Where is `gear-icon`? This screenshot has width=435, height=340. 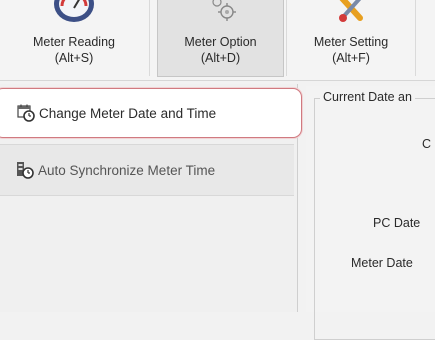
gear-icon is located at coordinates (221, 14).